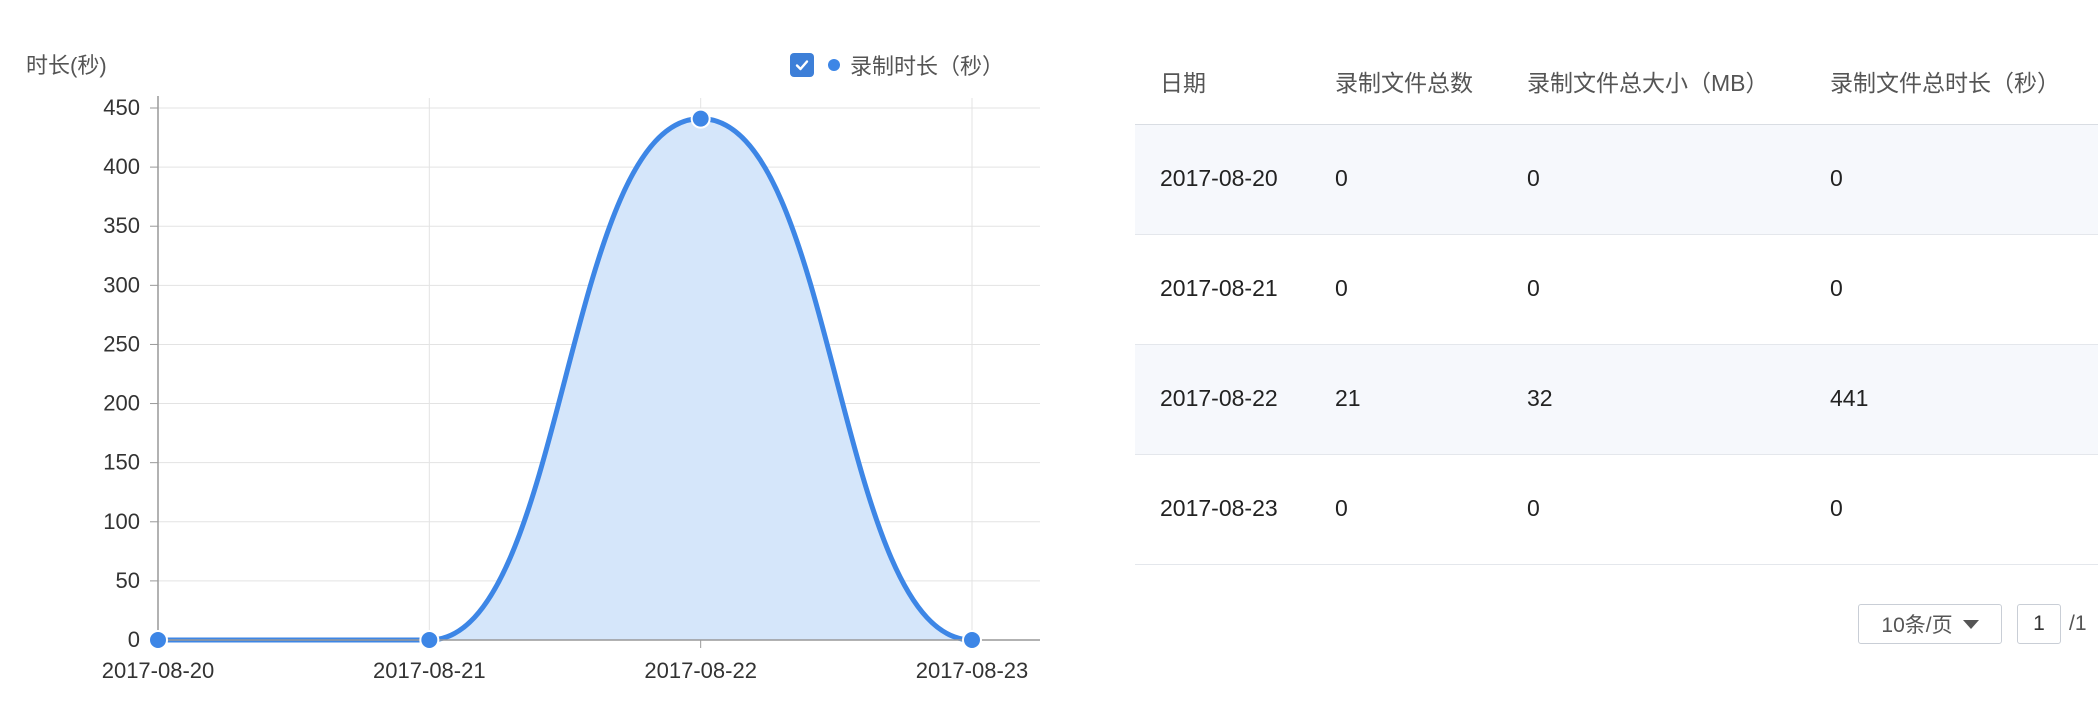 The width and height of the screenshot is (2098, 712). Describe the element at coordinates (972, 670) in the screenshot. I see `x-tick-label: 2017-08-23` at that location.